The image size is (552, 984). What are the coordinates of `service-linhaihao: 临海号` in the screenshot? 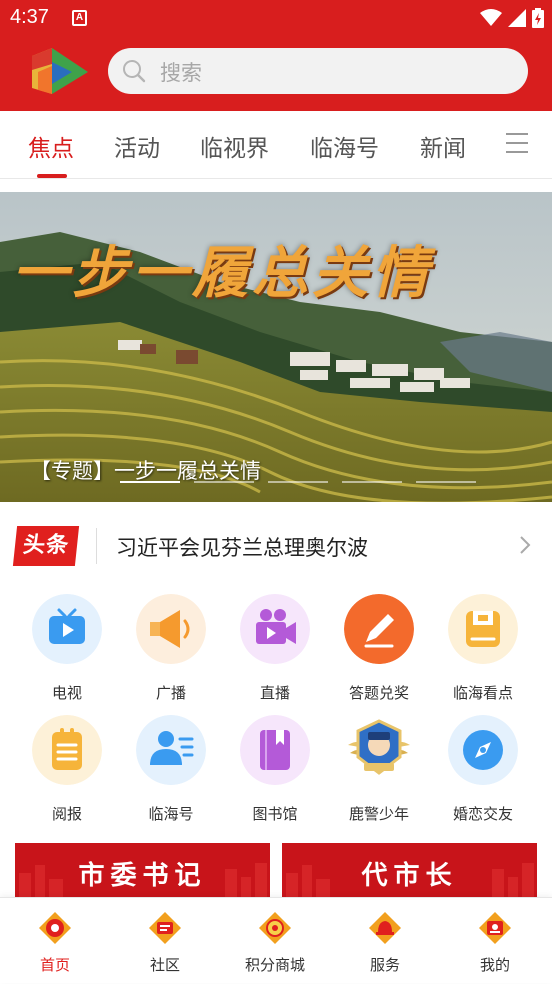 It's located at (171, 770).